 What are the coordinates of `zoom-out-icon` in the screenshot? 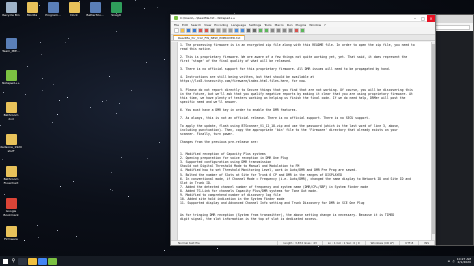 It's located at (266, 30).